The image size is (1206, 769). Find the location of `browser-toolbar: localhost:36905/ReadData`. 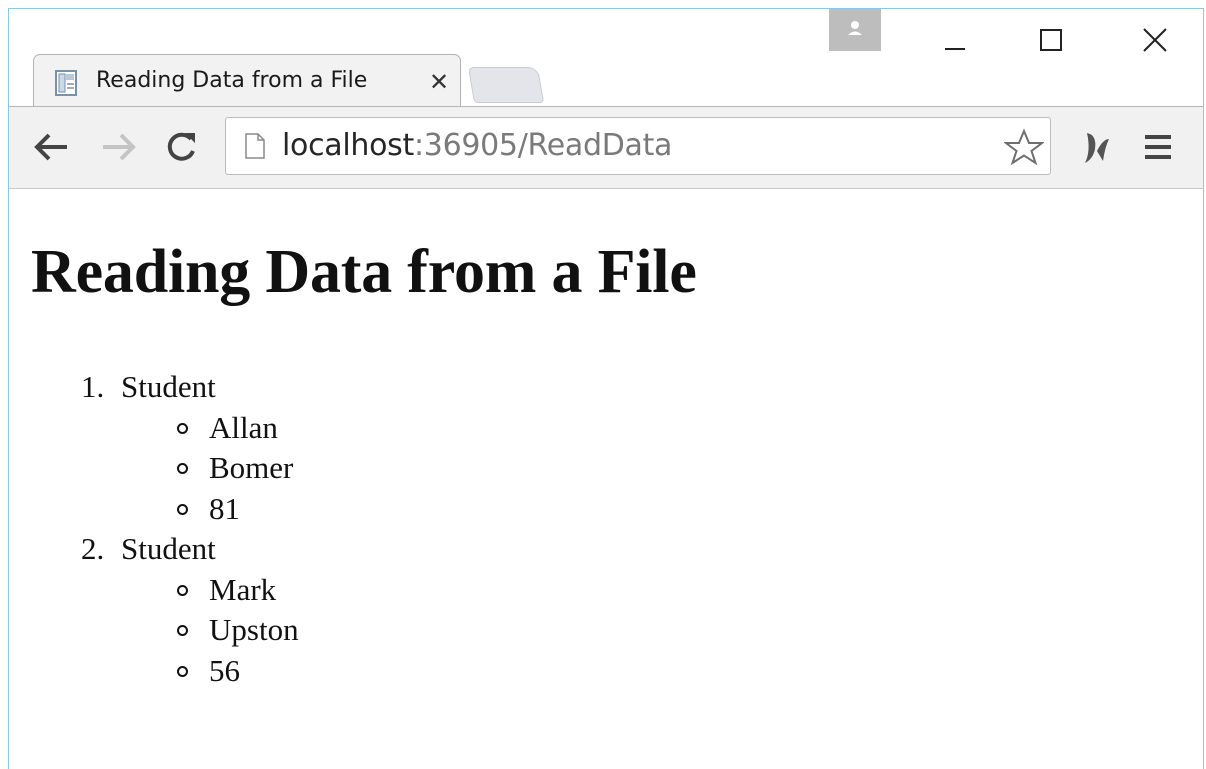

browser-toolbar: localhost:36905/ReadData is located at coordinates (606, 147).